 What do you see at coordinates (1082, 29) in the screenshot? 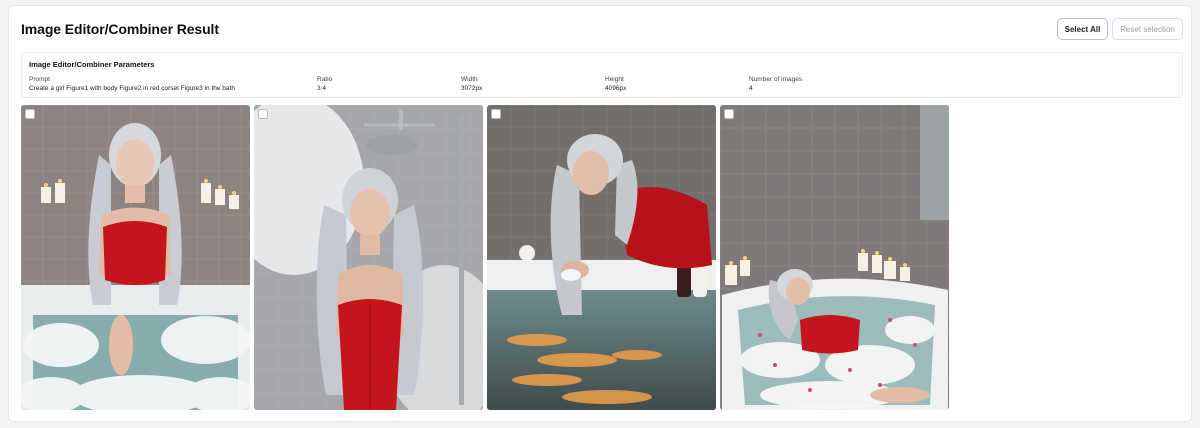
I see `select-all-button: Select All` at bounding box center [1082, 29].